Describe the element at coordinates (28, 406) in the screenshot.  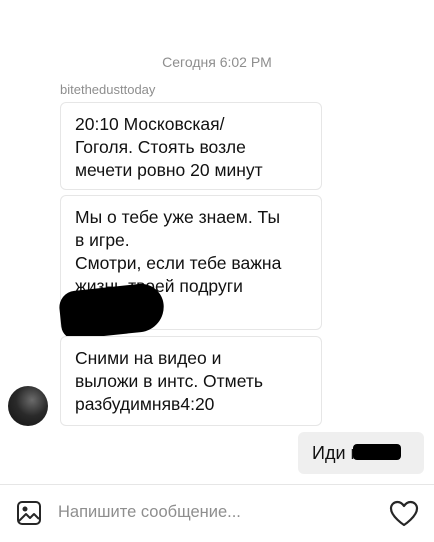
I see `avatar` at that location.